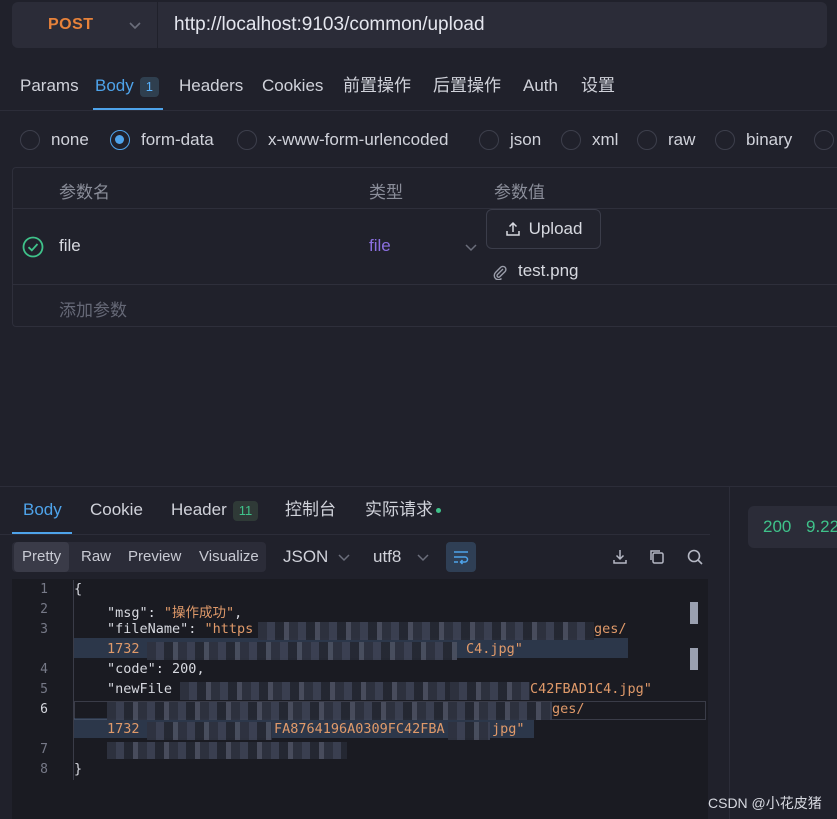 This screenshot has height=819, width=837. What do you see at coordinates (543, 229) in the screenshot?
I see `upload-button: Upload` at bounding box center [543, 229].